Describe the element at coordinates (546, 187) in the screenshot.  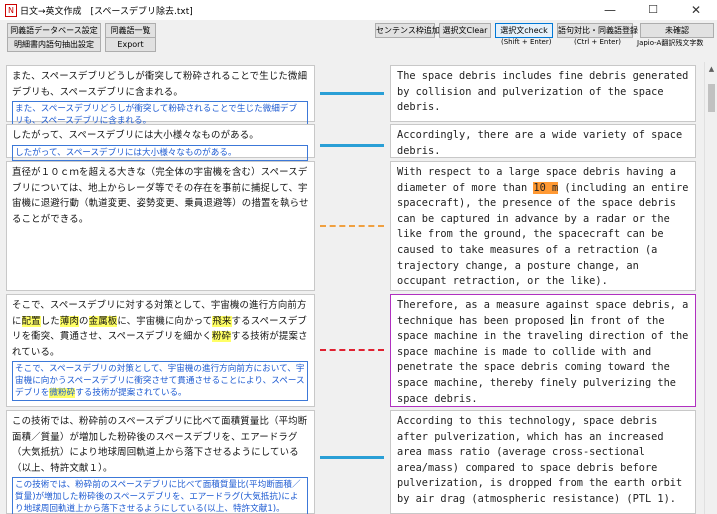
I see `number-mismatch-highlight: 10 m` at that location.